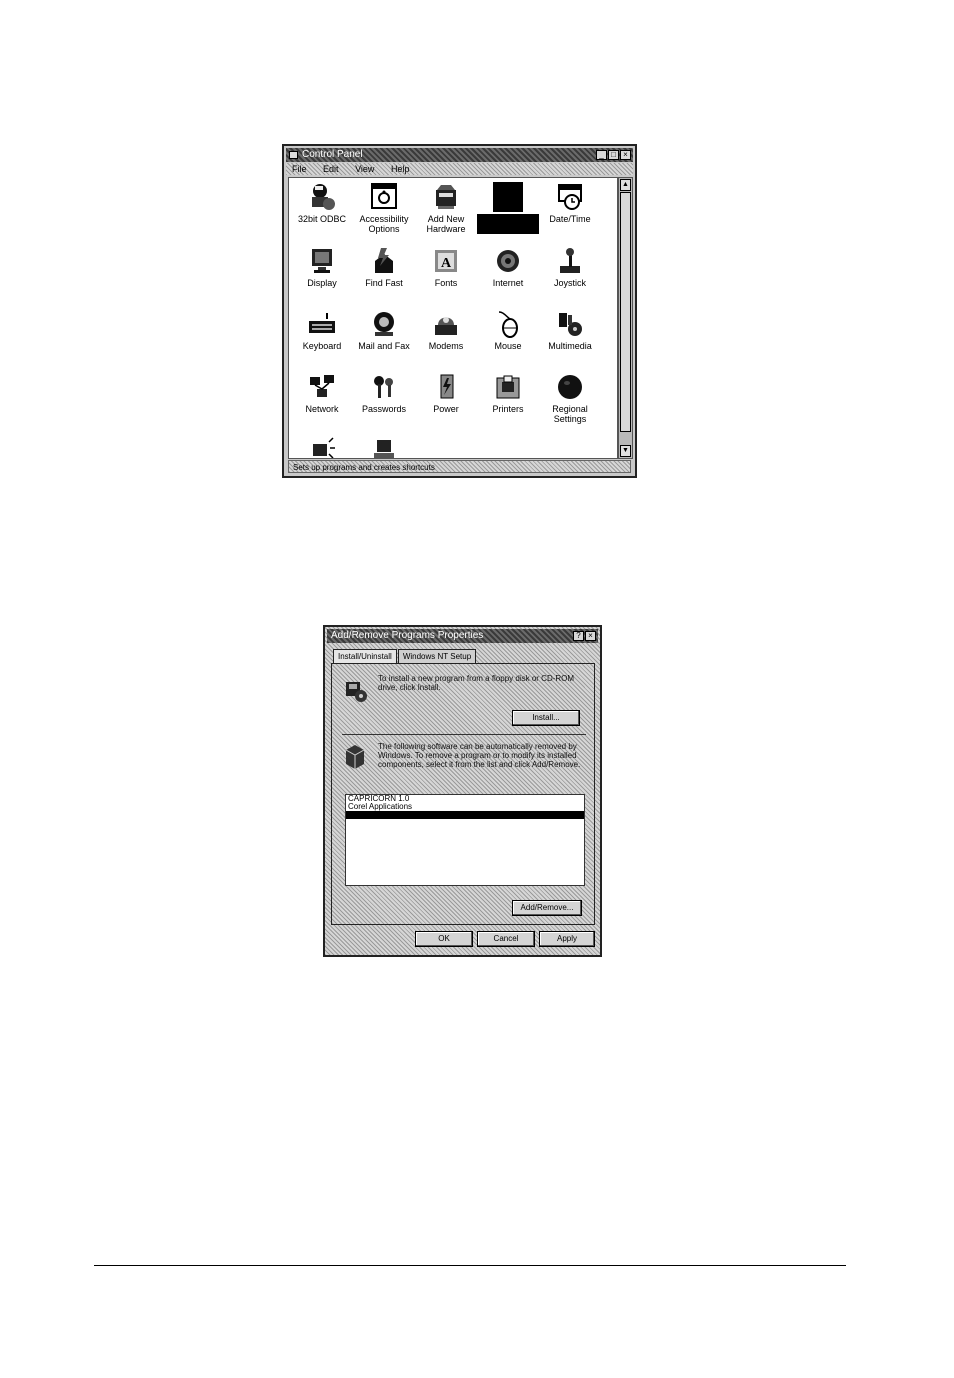 The height and width of the screenshot is (1378, 954). What do you see at coordinates (508, 283) in the screenshot?
I see `cp-item-label: Internet` at bounding box center [508, 283].